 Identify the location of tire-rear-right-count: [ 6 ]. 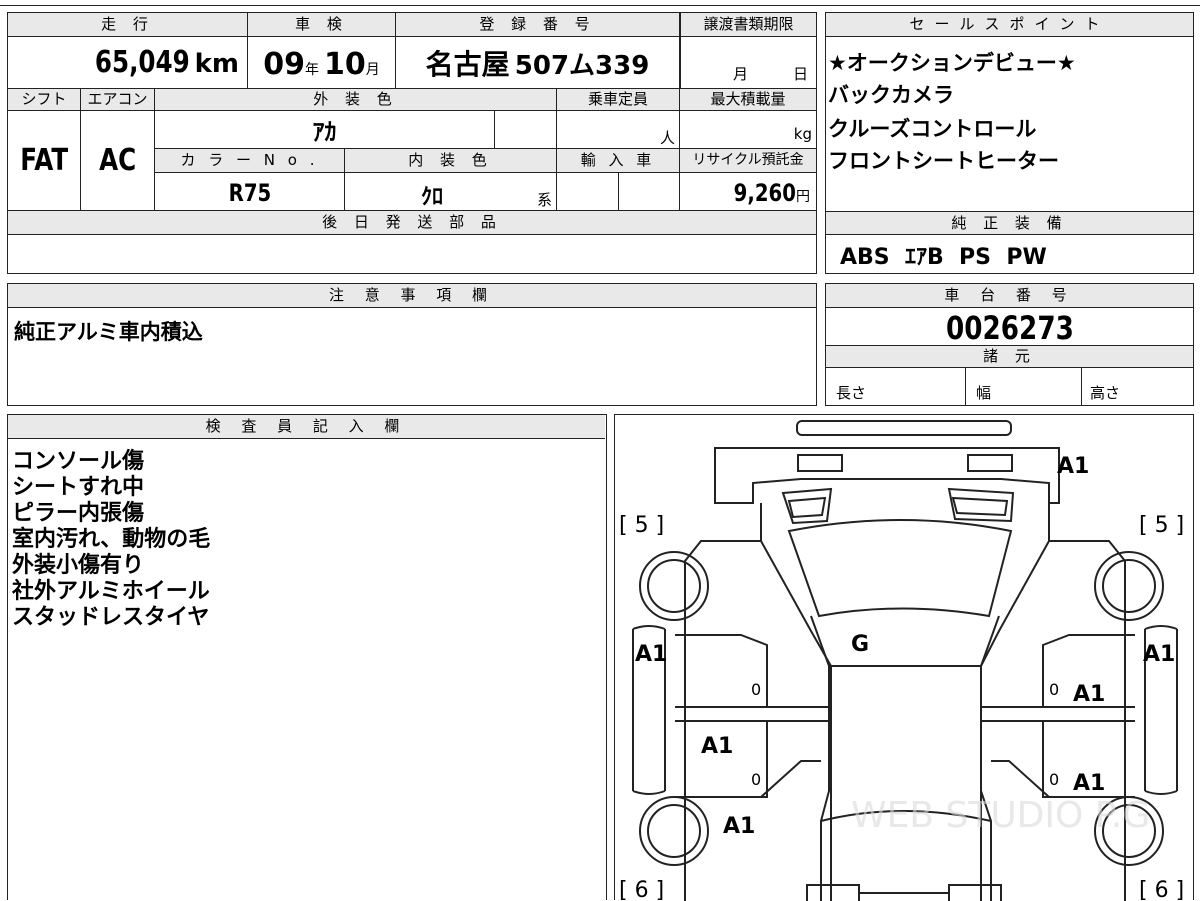
(1161, 889).